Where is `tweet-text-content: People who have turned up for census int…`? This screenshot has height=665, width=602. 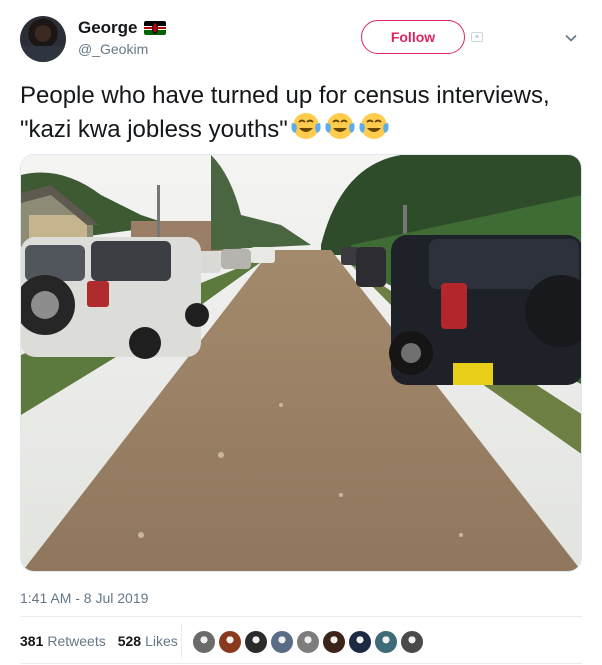
tweet-text-content: People who have turned up for census int… is located at coordinates (285, 112).